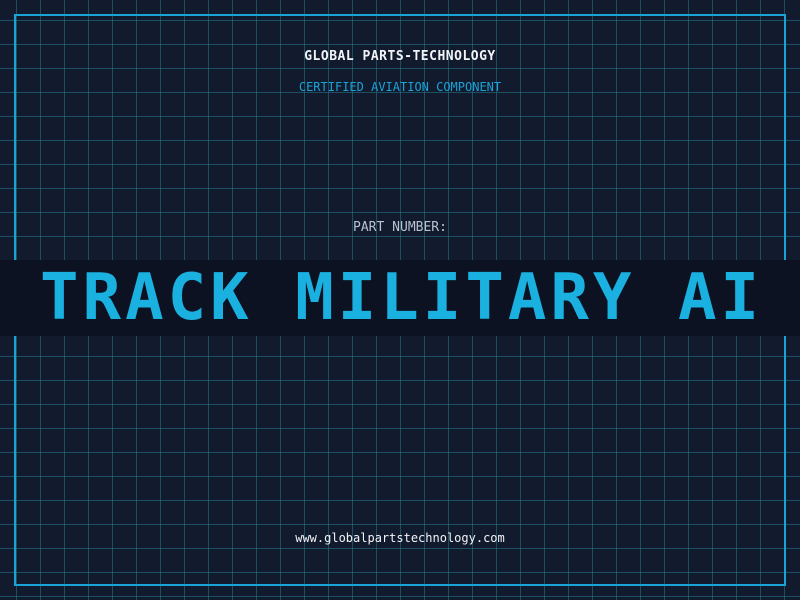  I want to click on part-number-label: PART NUMBER:, so click(400, 227).